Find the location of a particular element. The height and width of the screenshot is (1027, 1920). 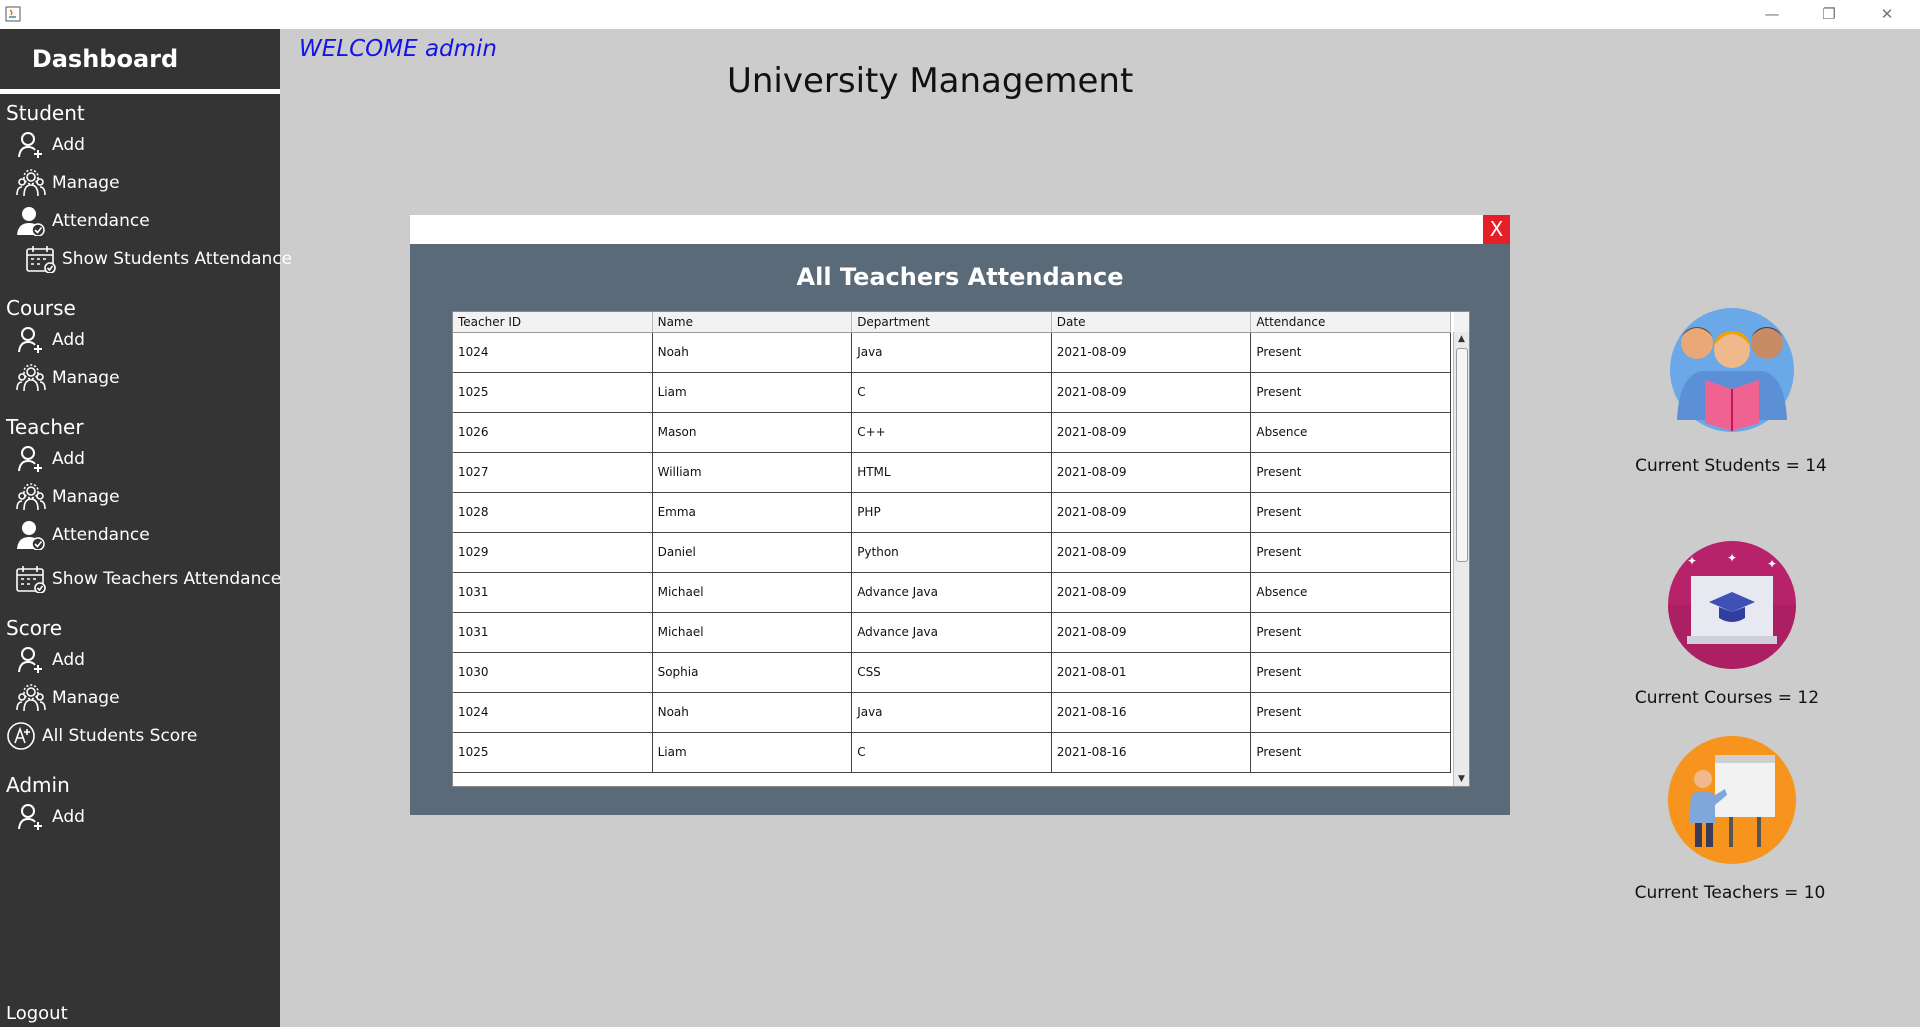

column-header-name: Name is located at coordinates (753, 322).